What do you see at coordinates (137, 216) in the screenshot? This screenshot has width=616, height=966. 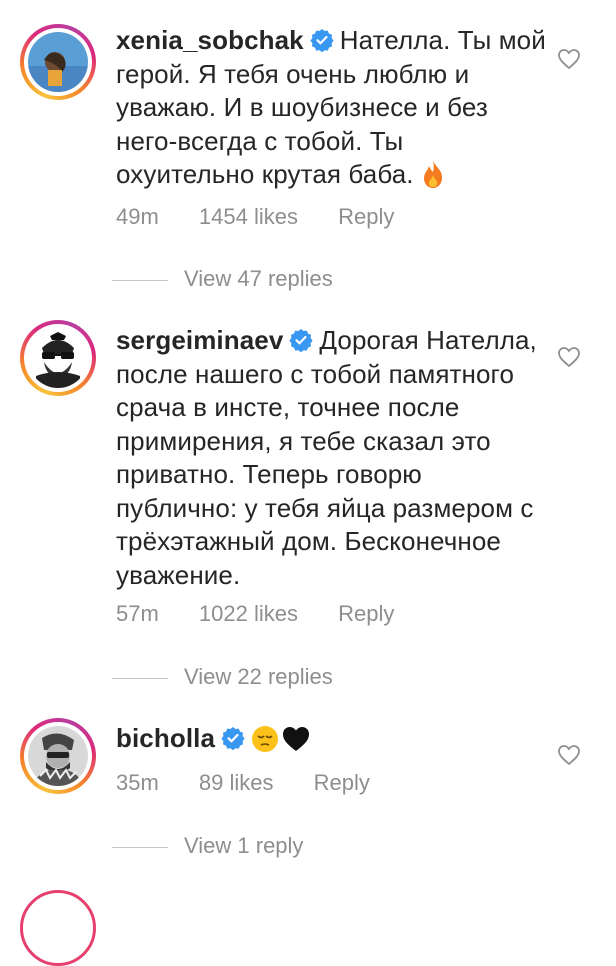 I see `comment-time: 49m` at bounding box center [137, 216].